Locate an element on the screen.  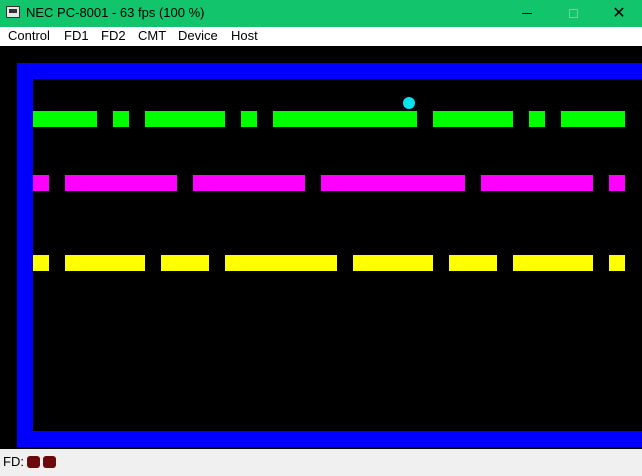
brick-row-green is located at coordinates (329, 119).